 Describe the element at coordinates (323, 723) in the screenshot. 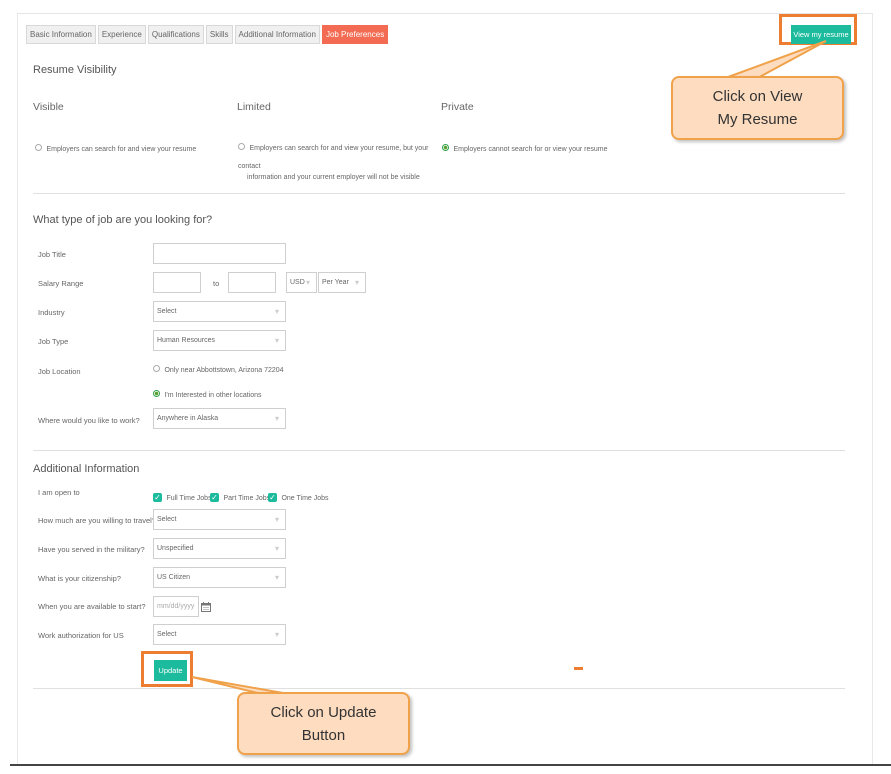

I see `update-callout: Click on Update Button` at that location.